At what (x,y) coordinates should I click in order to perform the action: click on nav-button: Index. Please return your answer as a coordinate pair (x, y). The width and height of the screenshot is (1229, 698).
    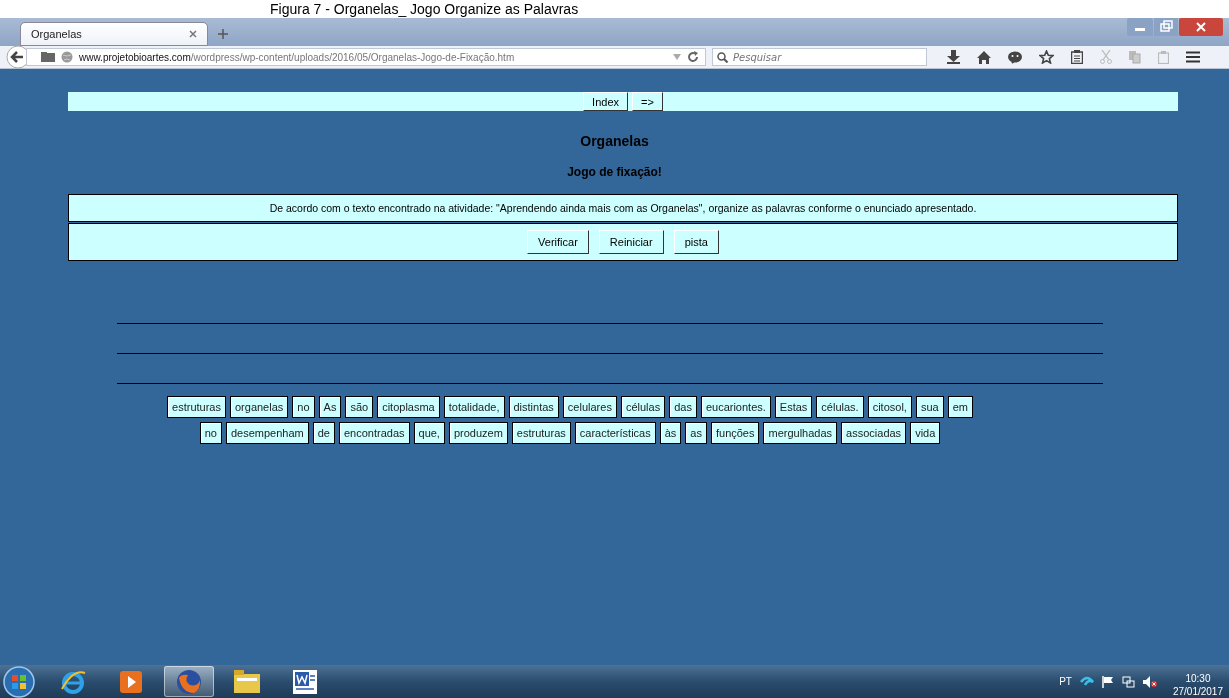
    Looking at the image, I should click on (606, 101).